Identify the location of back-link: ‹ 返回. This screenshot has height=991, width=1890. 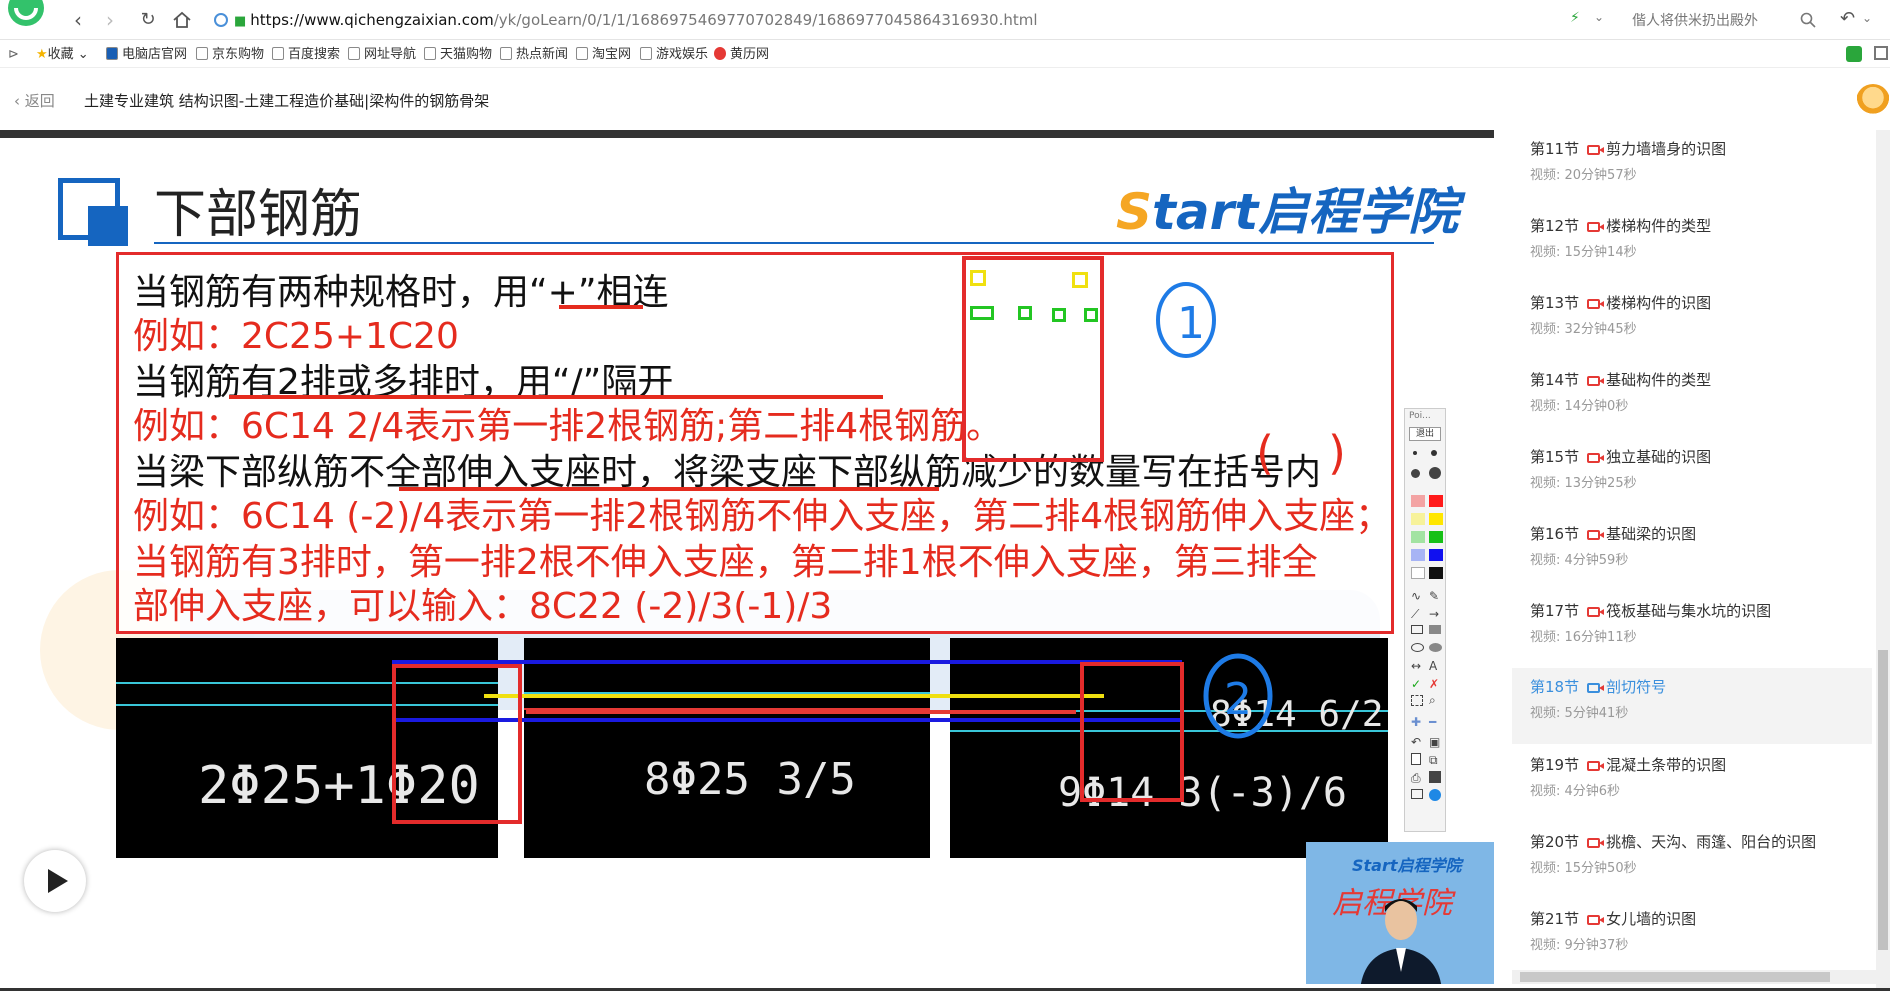
(34, 100).